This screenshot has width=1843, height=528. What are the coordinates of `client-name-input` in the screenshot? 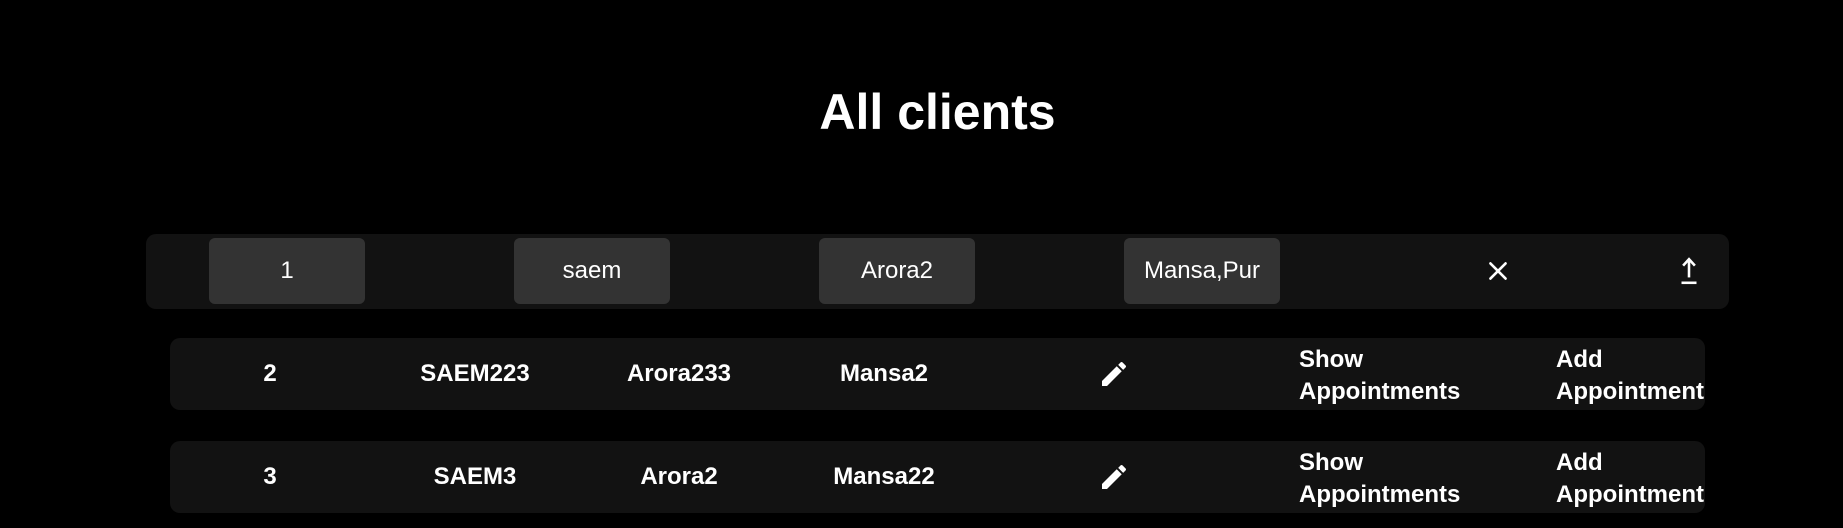 It's located at (592, 271).